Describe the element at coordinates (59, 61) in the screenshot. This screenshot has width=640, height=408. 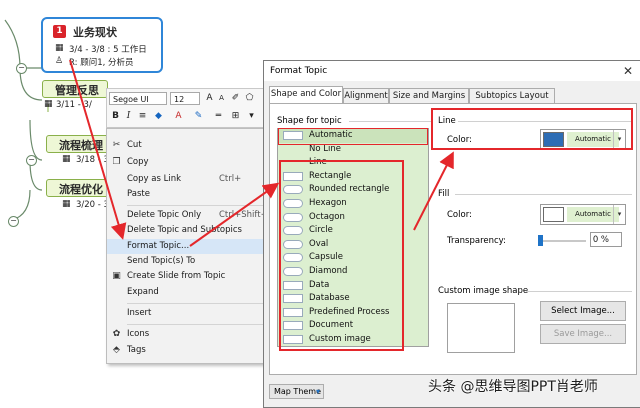
I see `person-icon: ♙` at that location.